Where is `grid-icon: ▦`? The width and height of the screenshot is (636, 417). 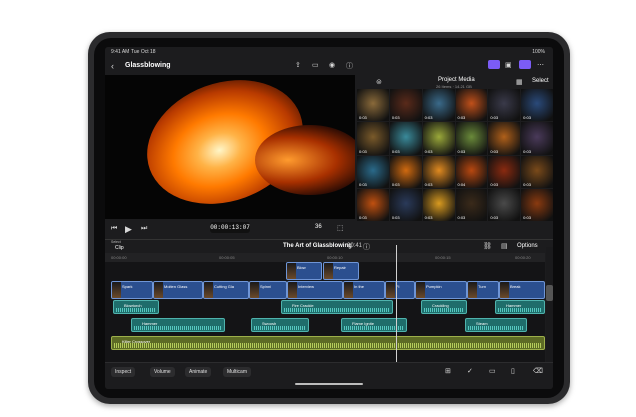
grid-icon: ▦ is located at coordinates (519, 82).